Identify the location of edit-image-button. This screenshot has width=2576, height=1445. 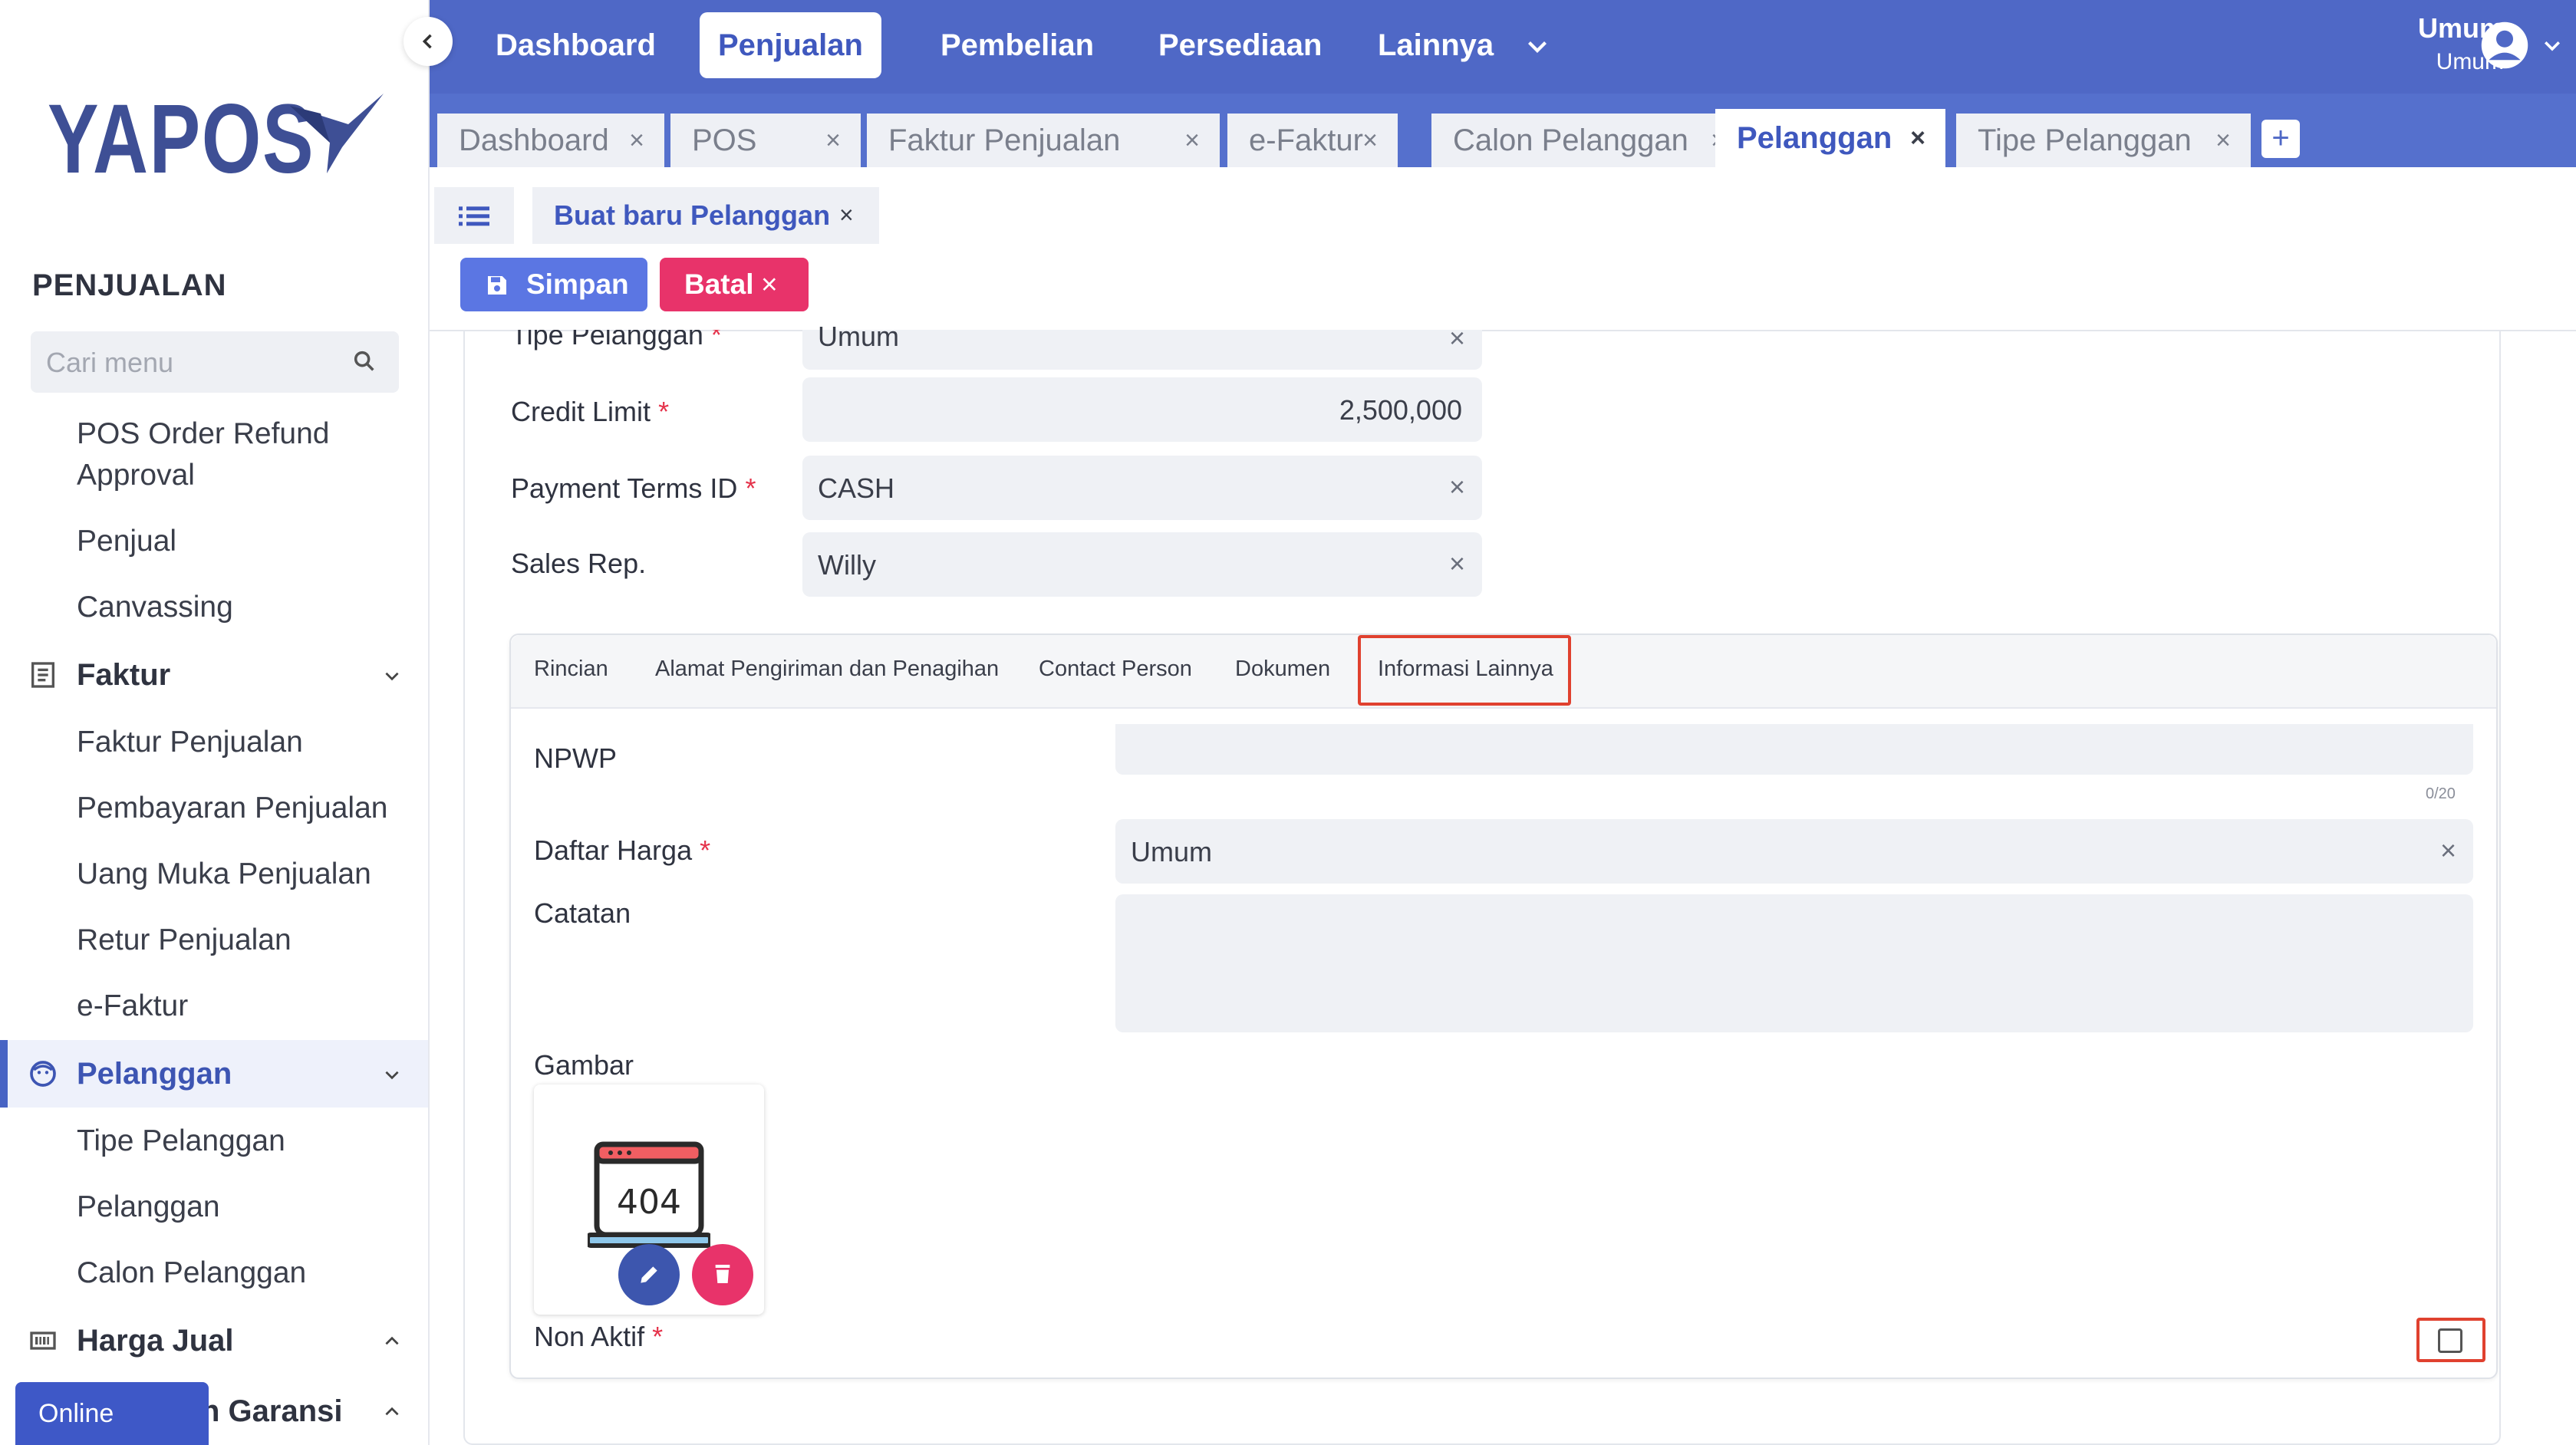
(649, 1274).